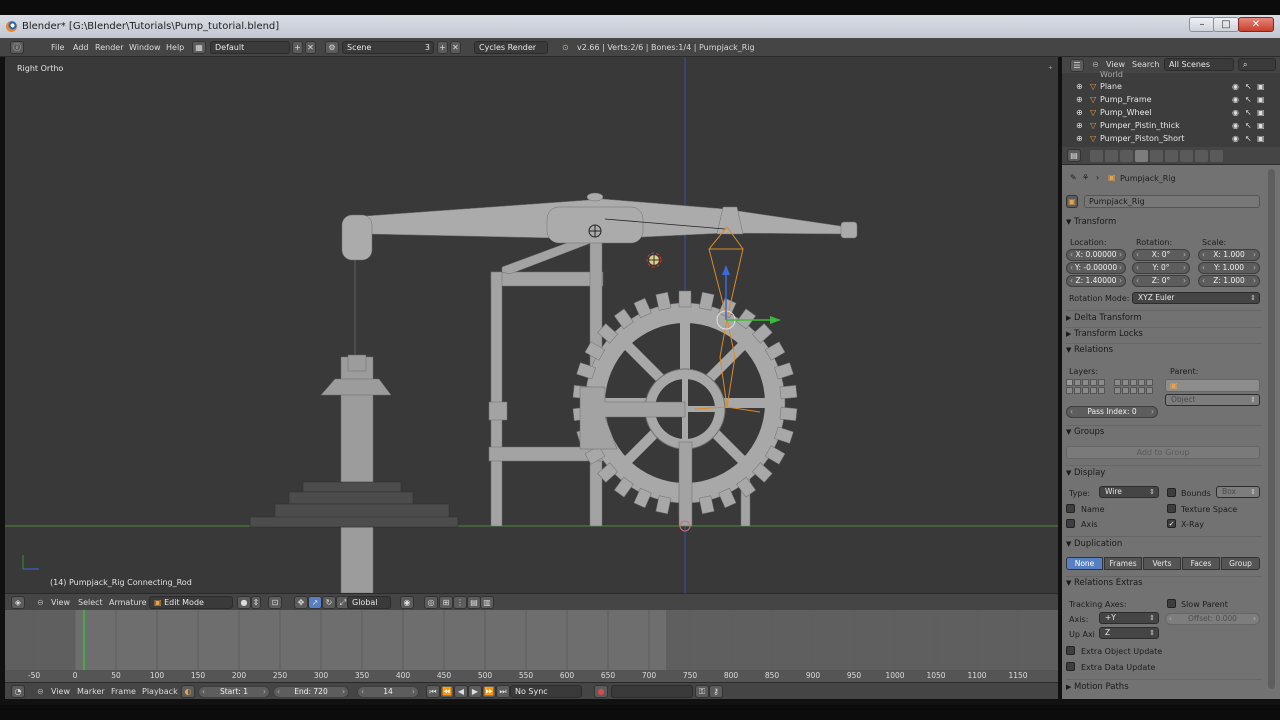  I want to click on duplication-faces-option: Faces, so click(1201, 563).